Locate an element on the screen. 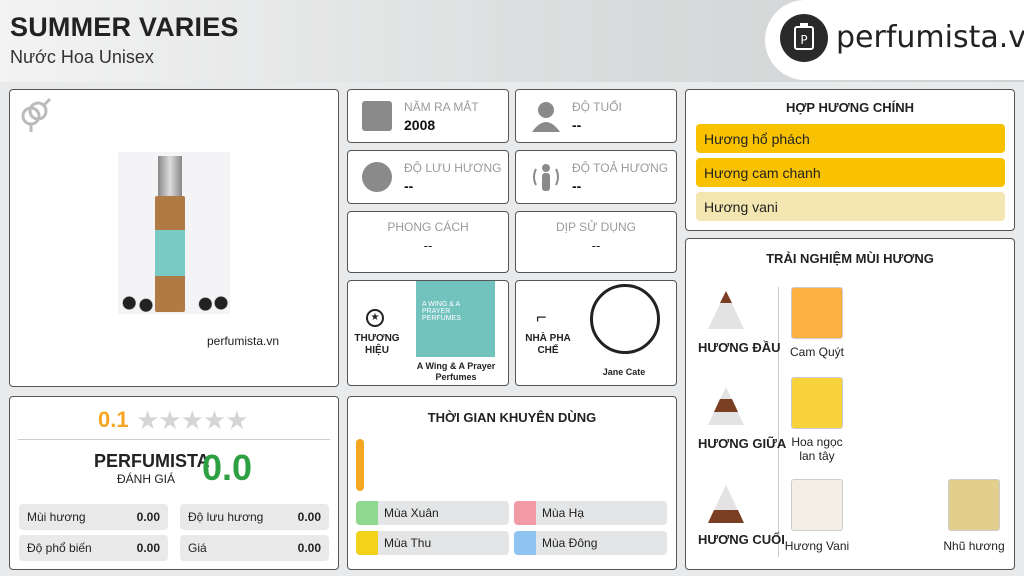 This screenshot has height=576, width=1024. accord-row: Hương vani is located at coordinates (850, 206).